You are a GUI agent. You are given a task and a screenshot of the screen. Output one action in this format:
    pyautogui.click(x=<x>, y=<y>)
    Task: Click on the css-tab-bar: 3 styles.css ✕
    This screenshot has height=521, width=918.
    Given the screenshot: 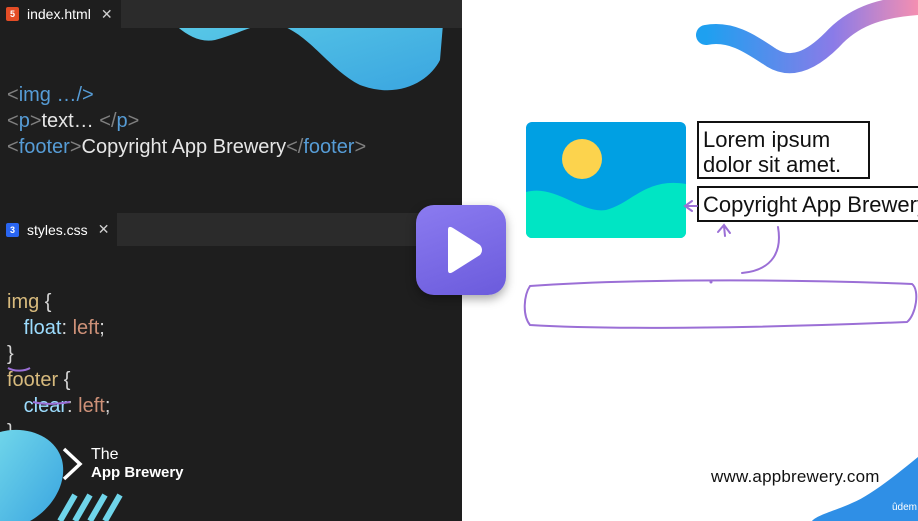 What is the action you would take?
    pyautogui.click(x=231, y=229)
    